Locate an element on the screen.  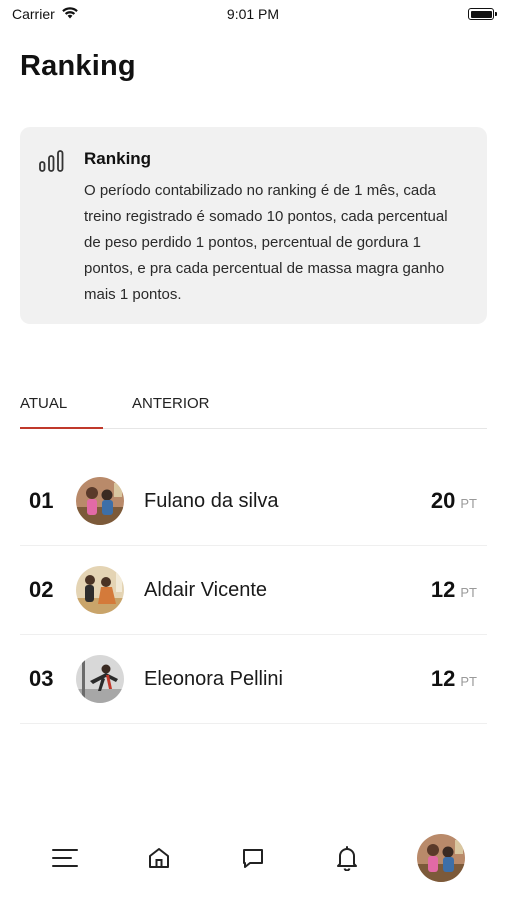
notifications-button is located at coordinates (347, 858).